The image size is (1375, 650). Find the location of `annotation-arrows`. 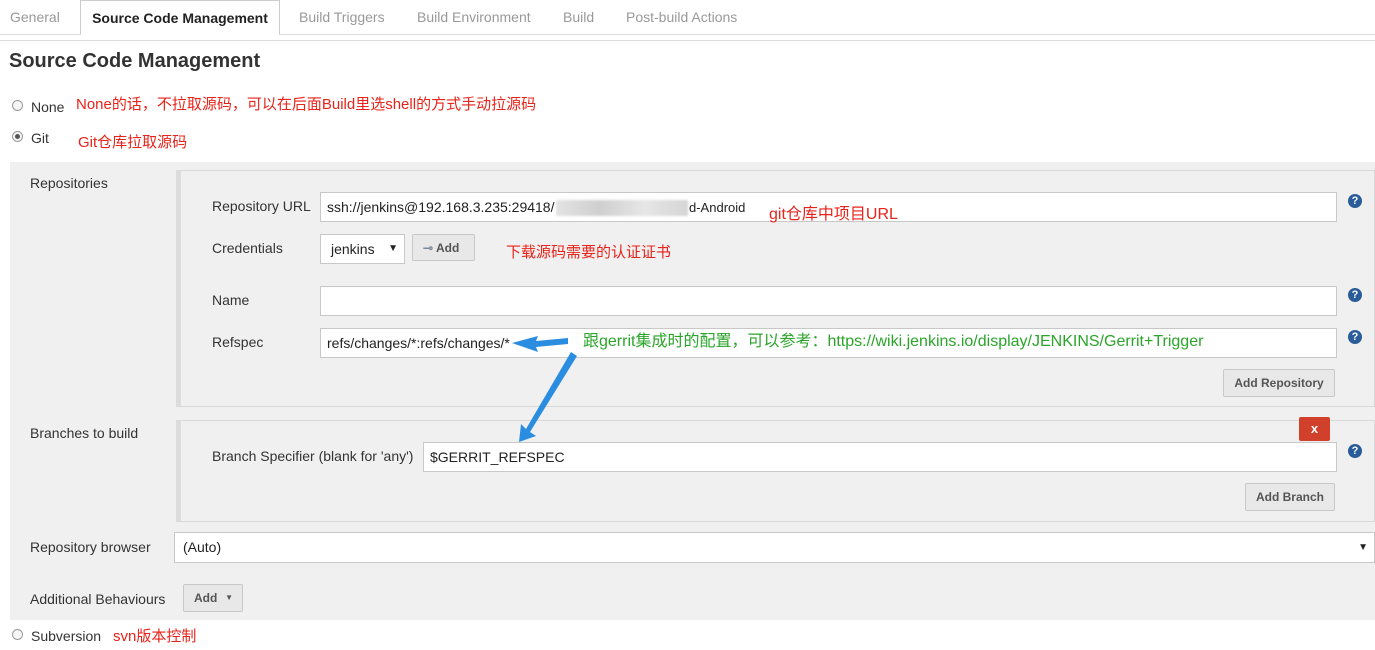

annotation-arrows is located at coordinates (544, 389).